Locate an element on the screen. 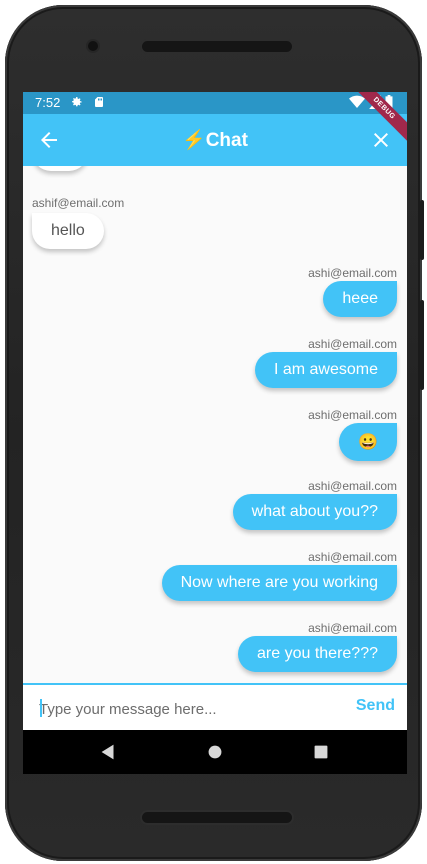 The image size is (427, 864). power-button is located at coordinates (422, 230).